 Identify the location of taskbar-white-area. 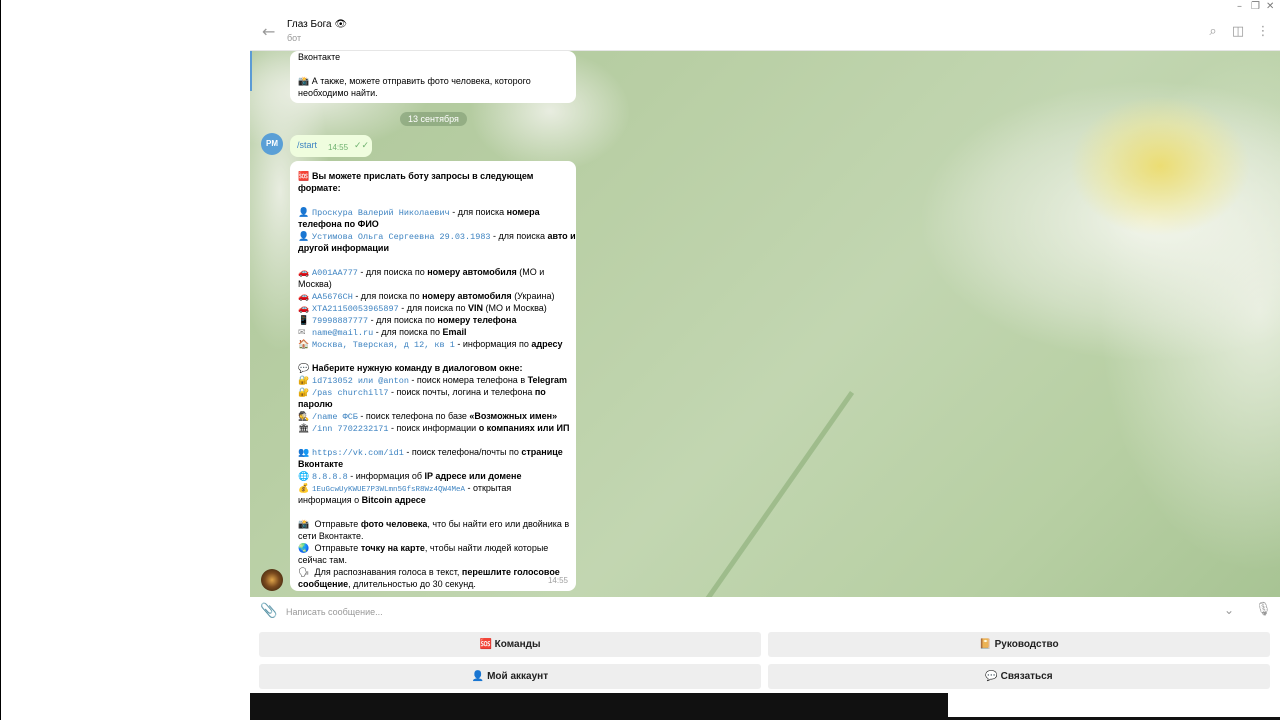
(1114, 705).